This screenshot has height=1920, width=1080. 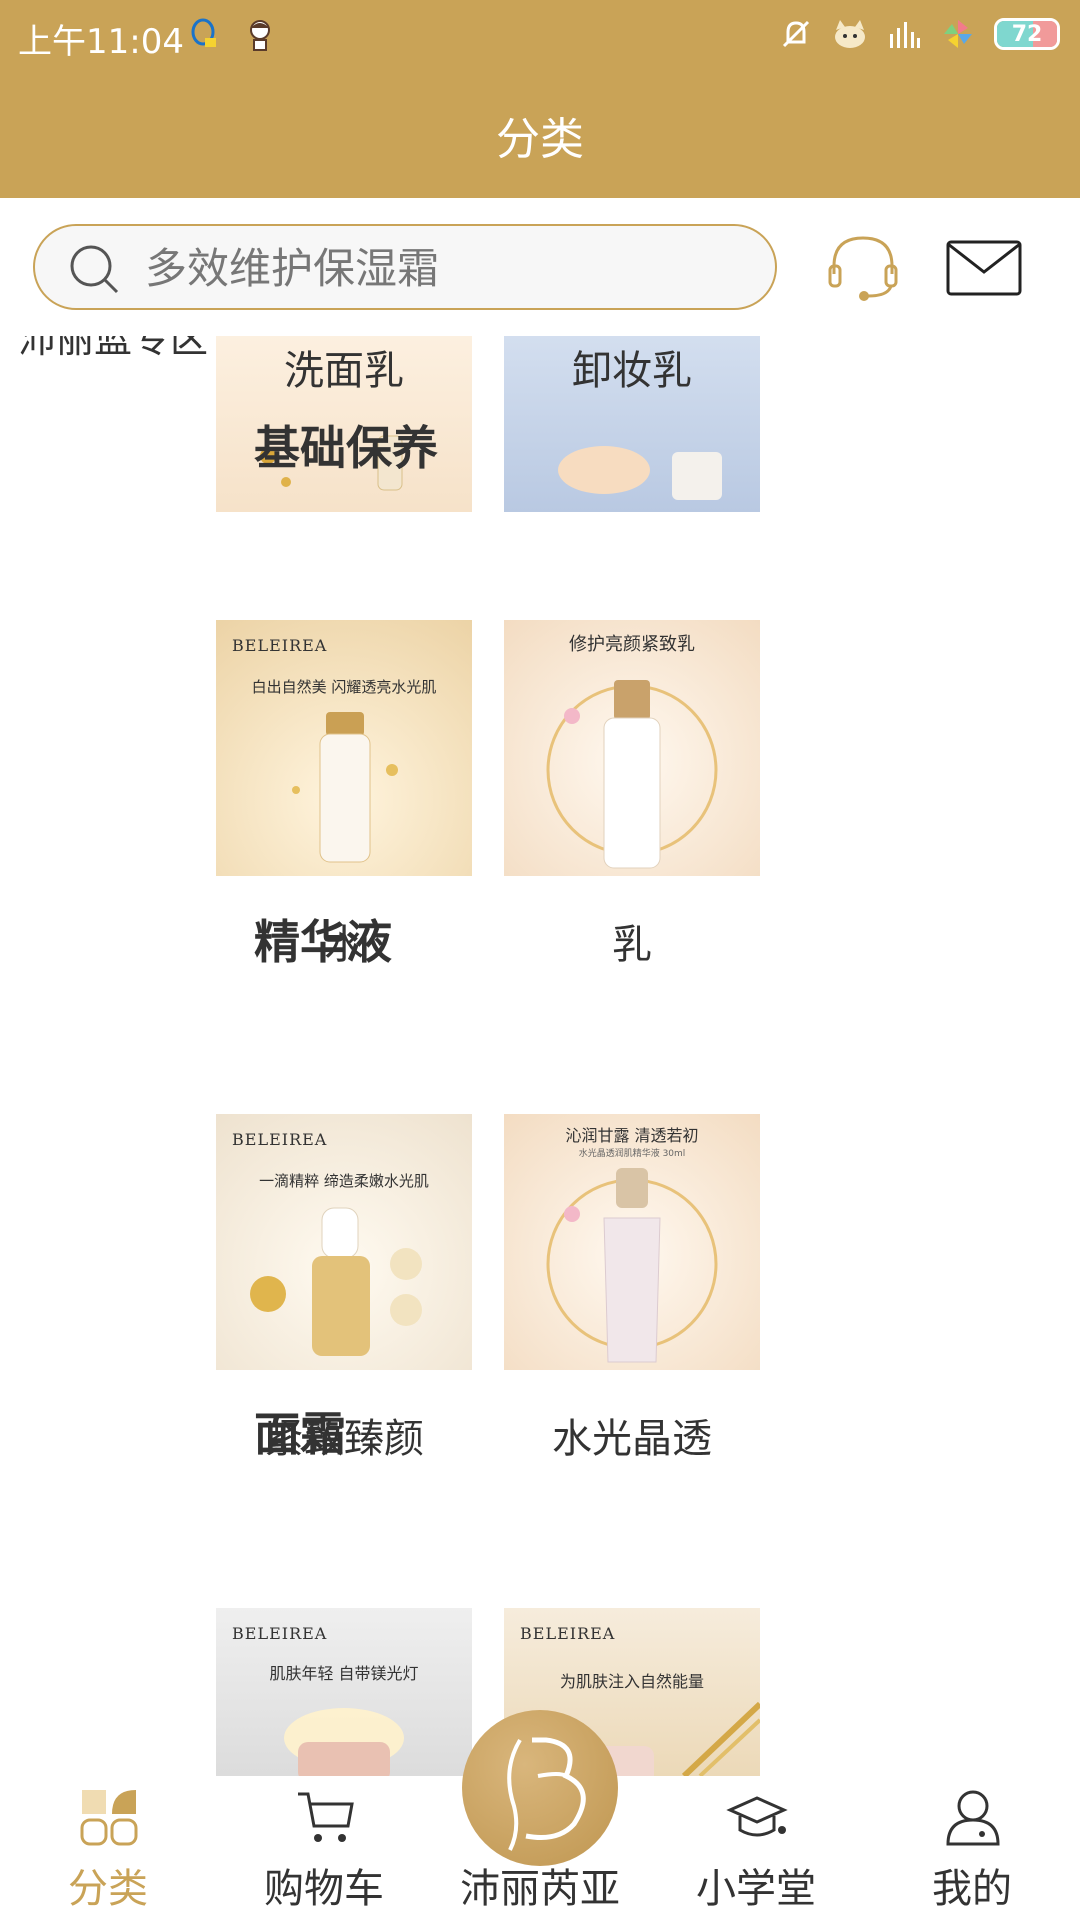 I want to click on mute-bell-icon, so click(x=796, y=34).